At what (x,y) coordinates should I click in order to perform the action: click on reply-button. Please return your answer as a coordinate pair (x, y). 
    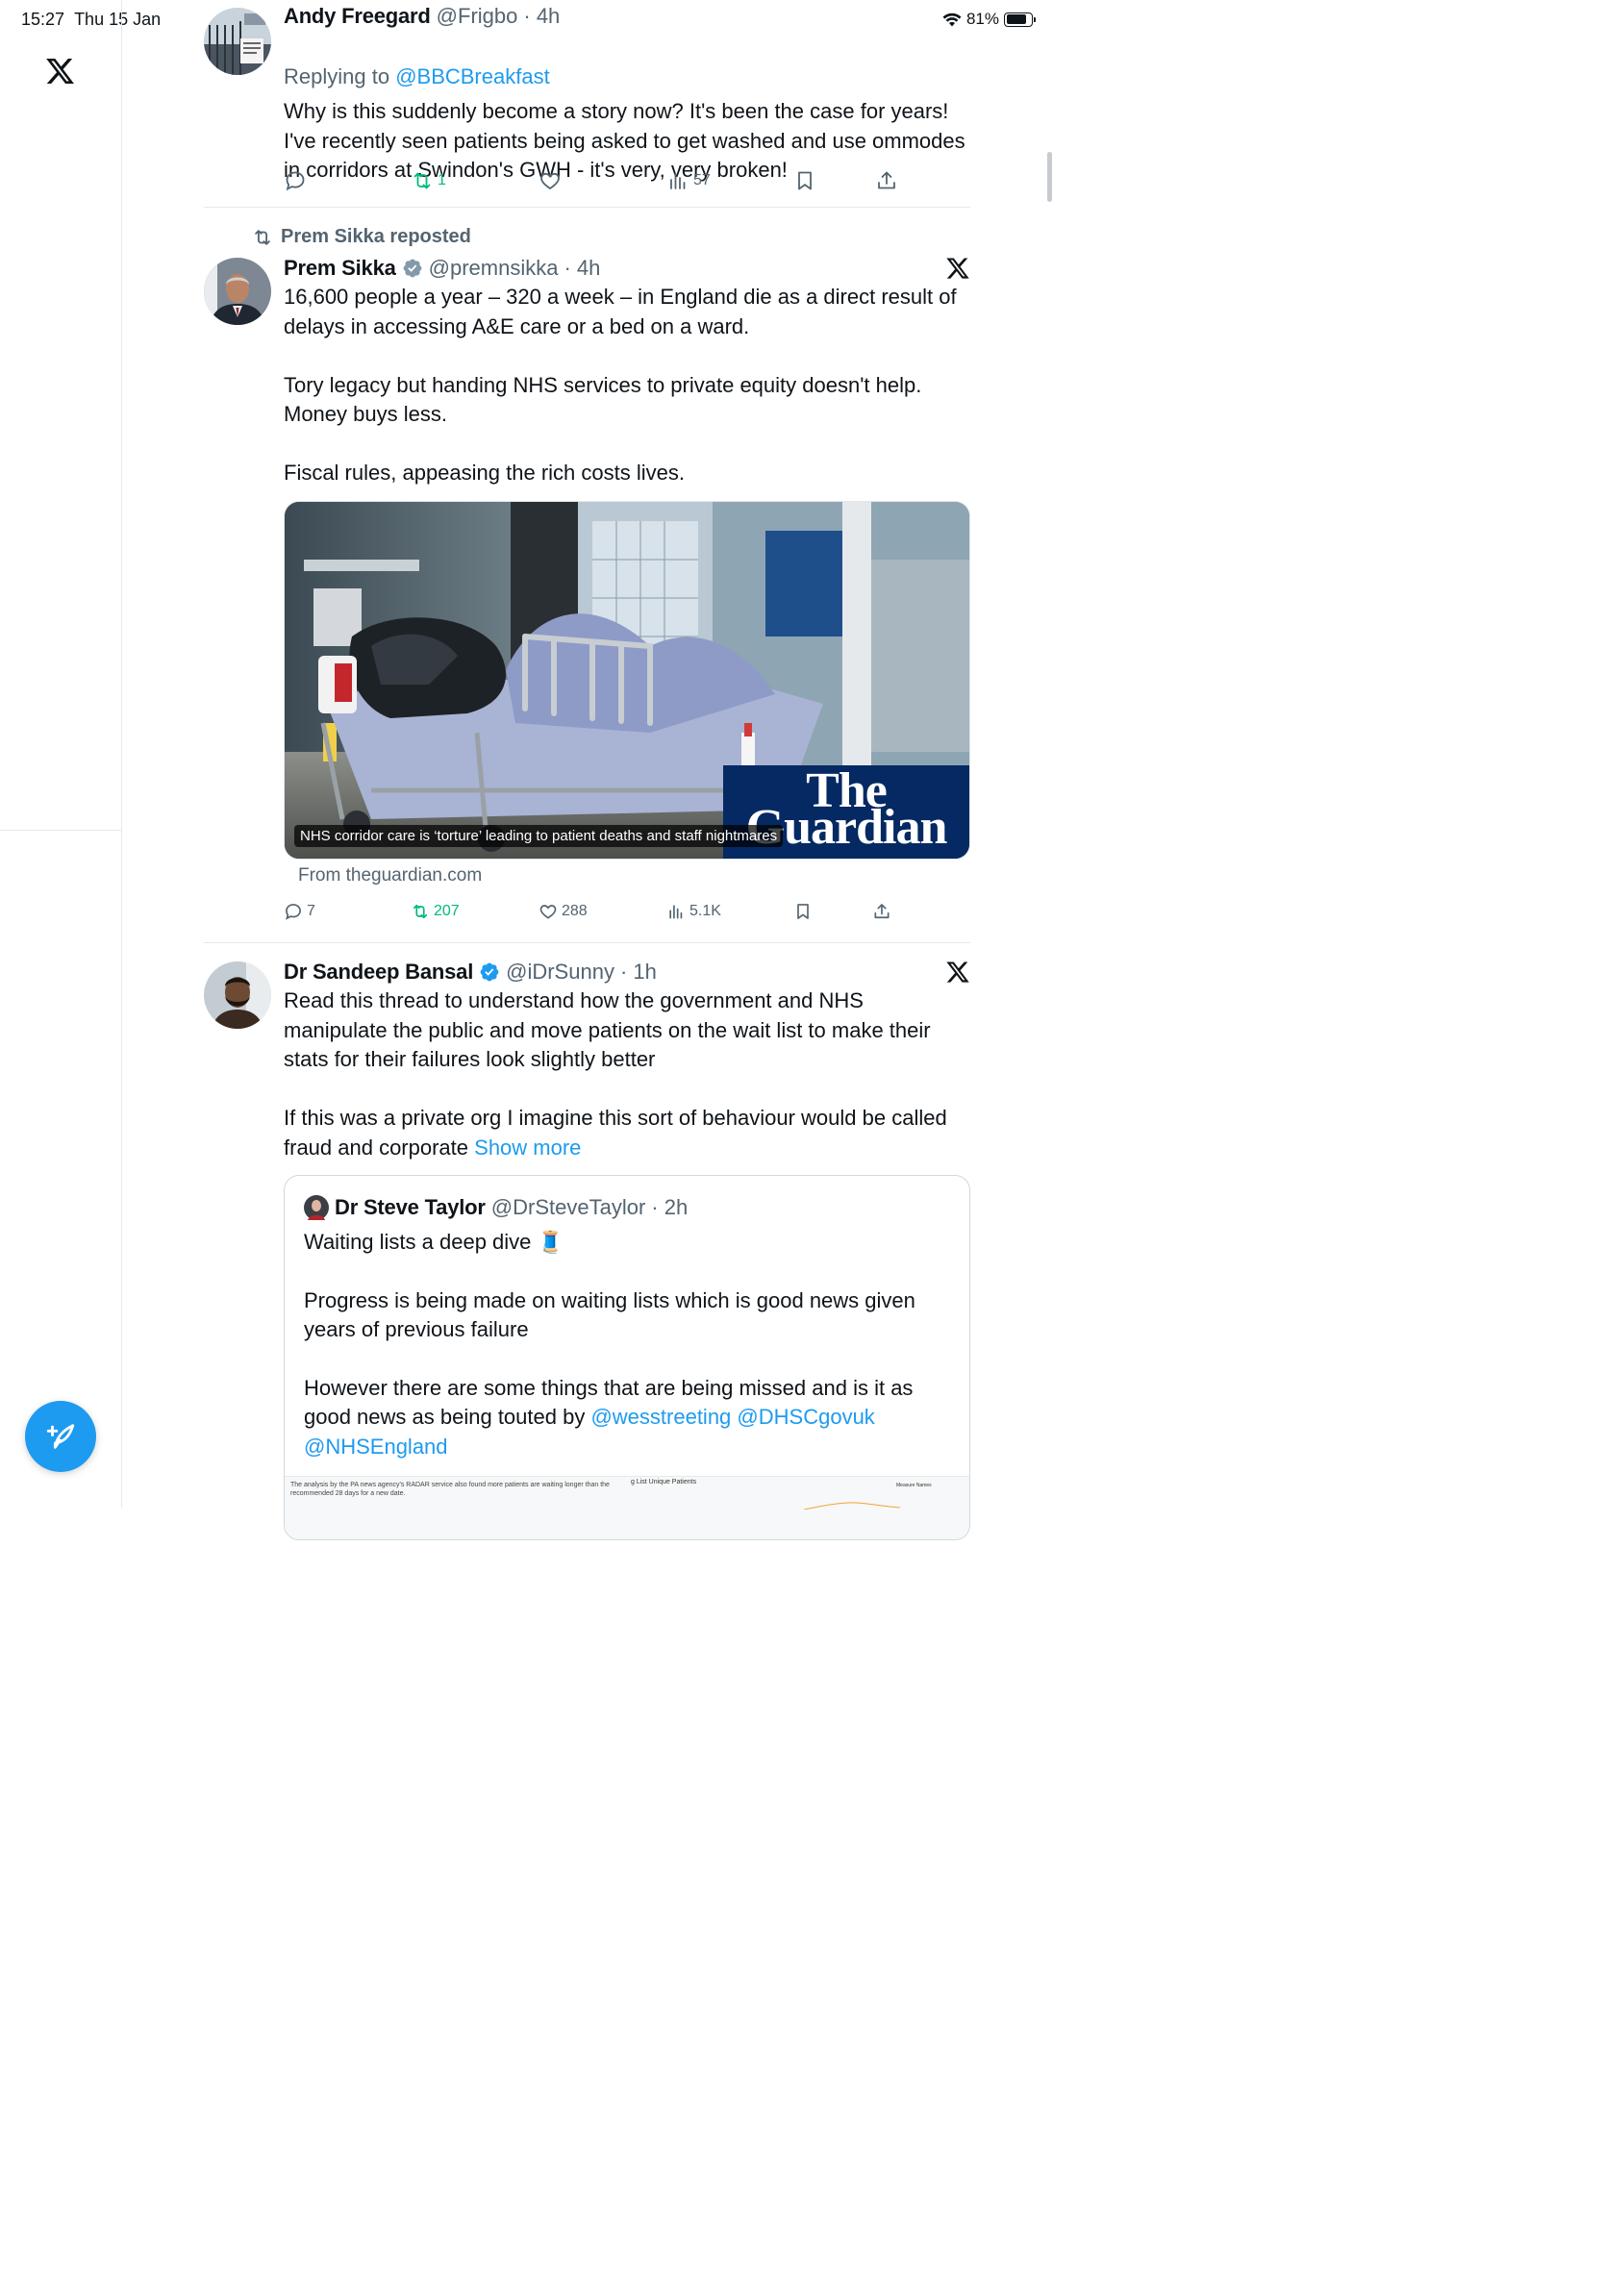
    Looking at the image, I should click on (295, 180).